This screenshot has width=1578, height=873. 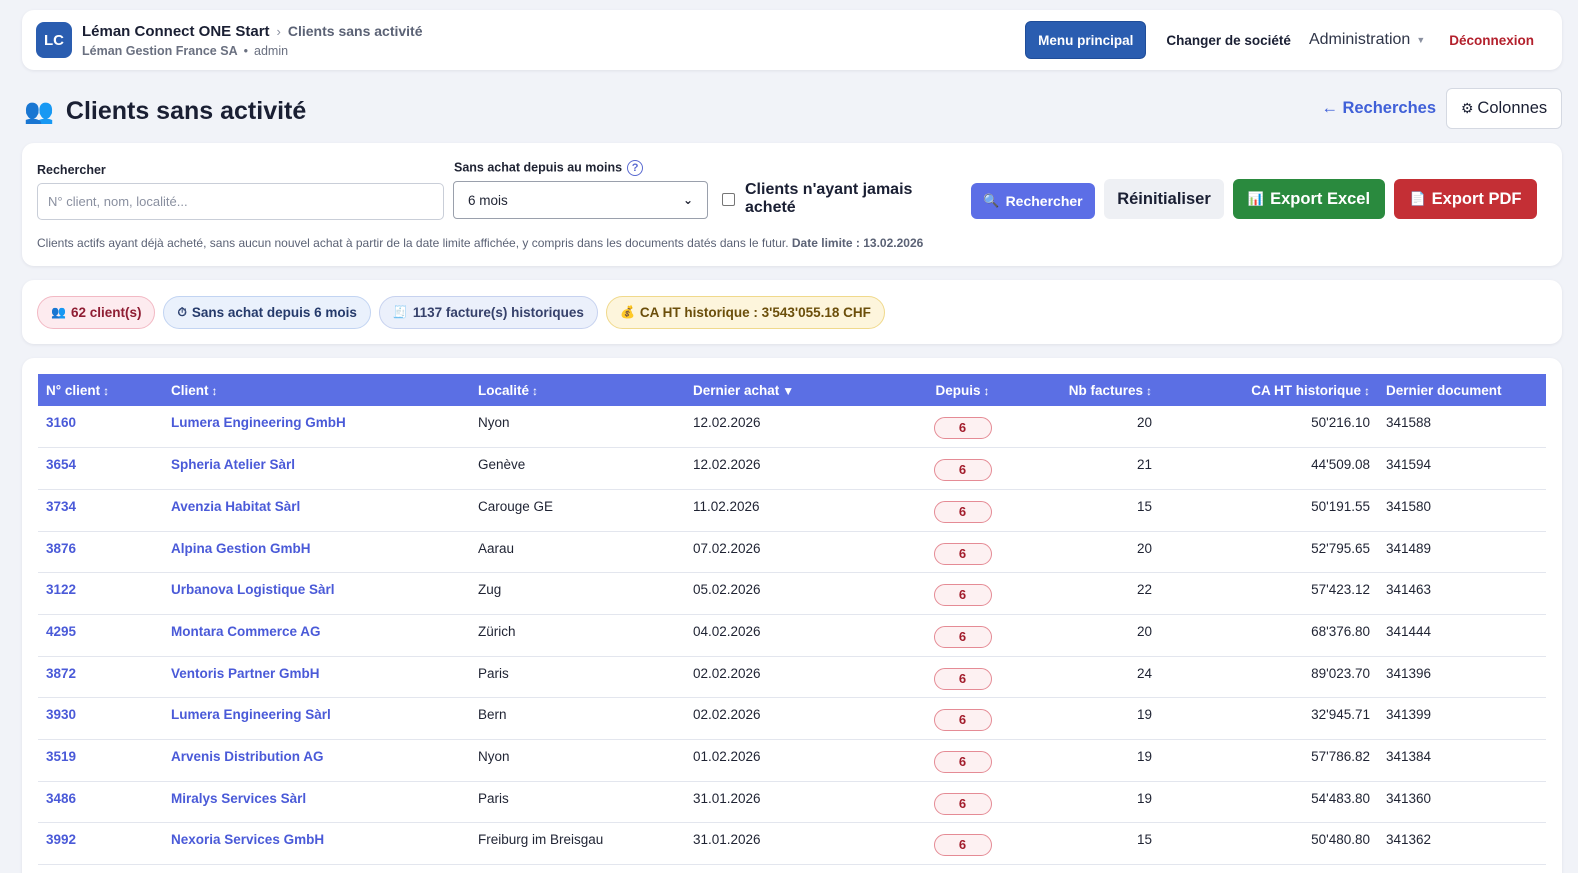 I want to click on column-header-last-purchase: Dernier achat ▼, so click(x=795, y=390).